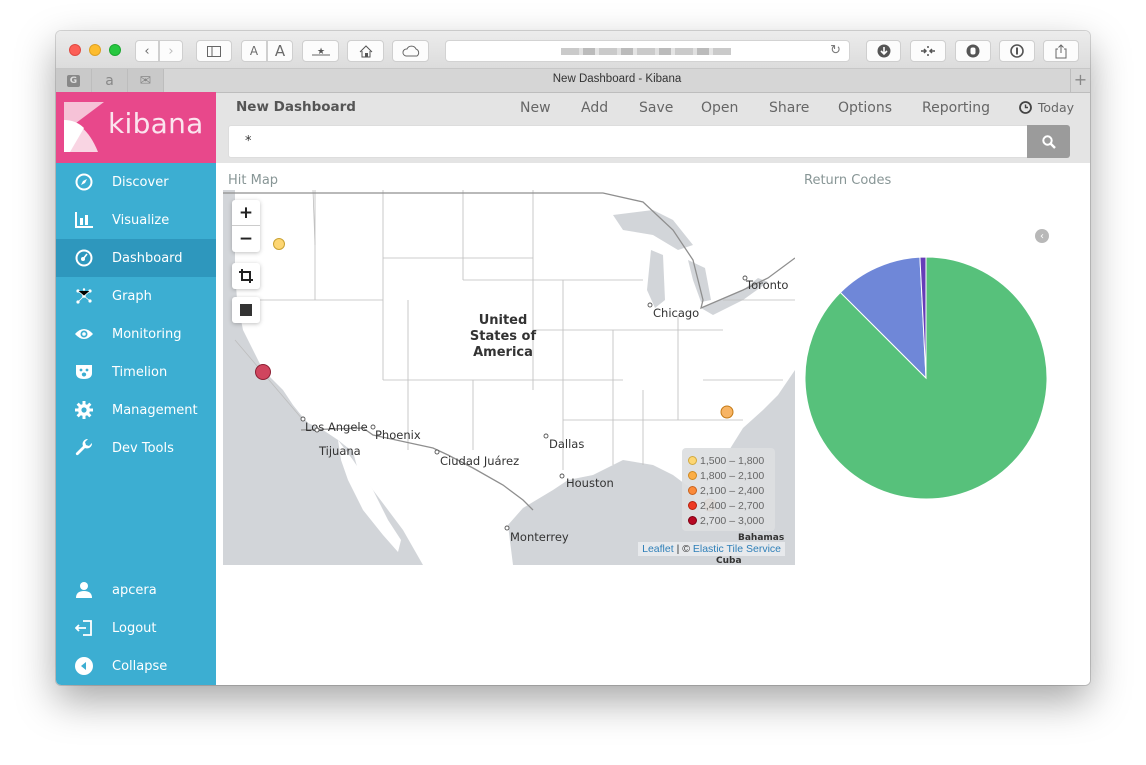 This screenshot has height=765, width=1146. What do you see at coordinates (280, 51) in the screenshot?
I see `text-larger-button: A` at bounding box center [280, 51].